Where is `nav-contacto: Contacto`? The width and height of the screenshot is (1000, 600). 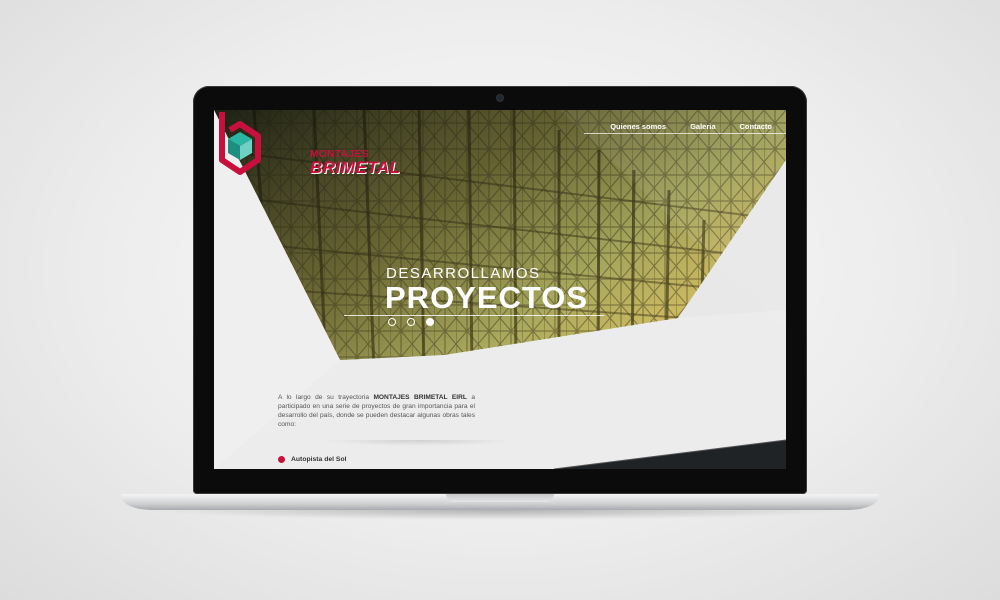
nav-contacto: Contacto is located at coordinates (756, 126).